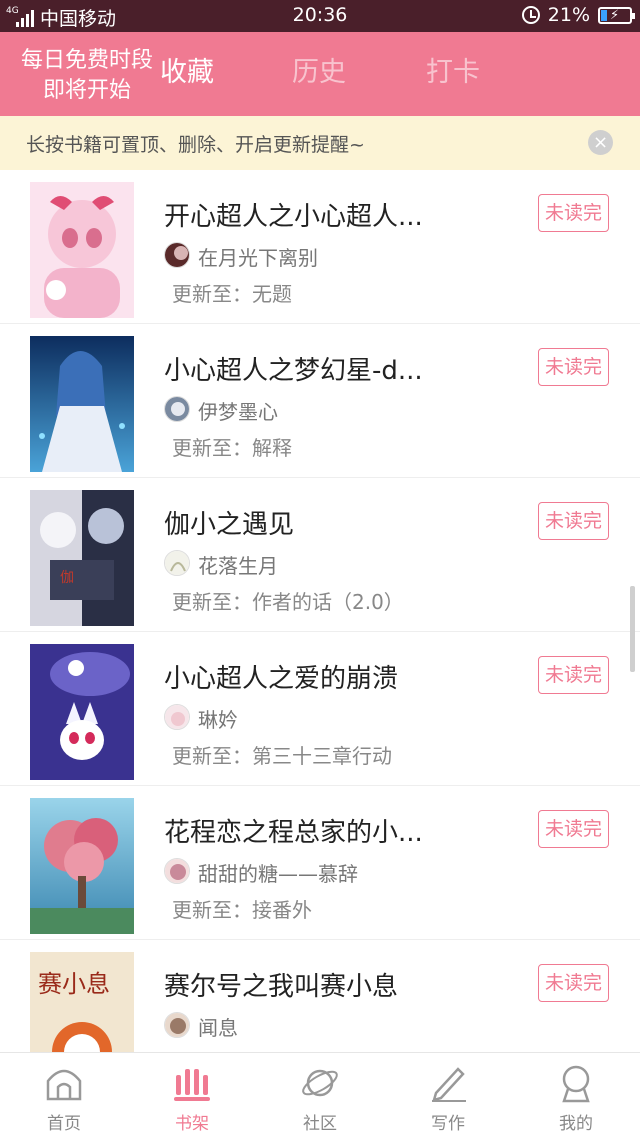  I want to click on book-item: 开心超人之小心超人... 在月光下离别 更新至：无题 未读完, so click(320, 247).